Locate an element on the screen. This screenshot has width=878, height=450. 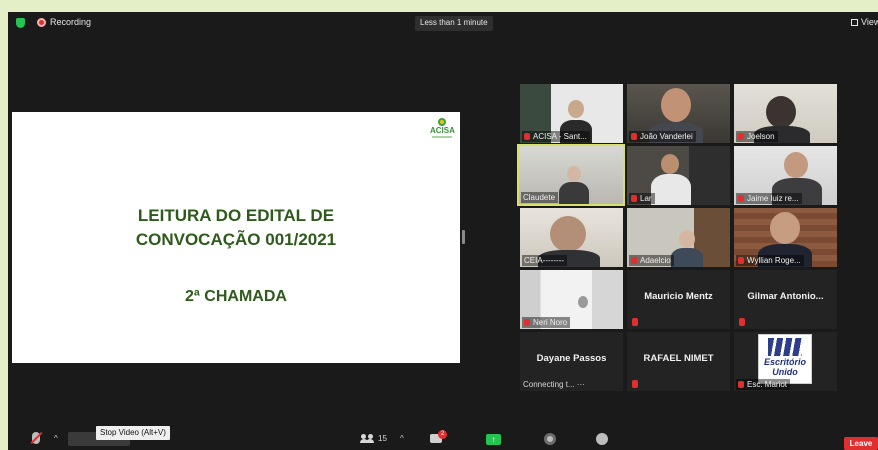
participant-name: Dayane Passos is located at coordinates (571, 358).